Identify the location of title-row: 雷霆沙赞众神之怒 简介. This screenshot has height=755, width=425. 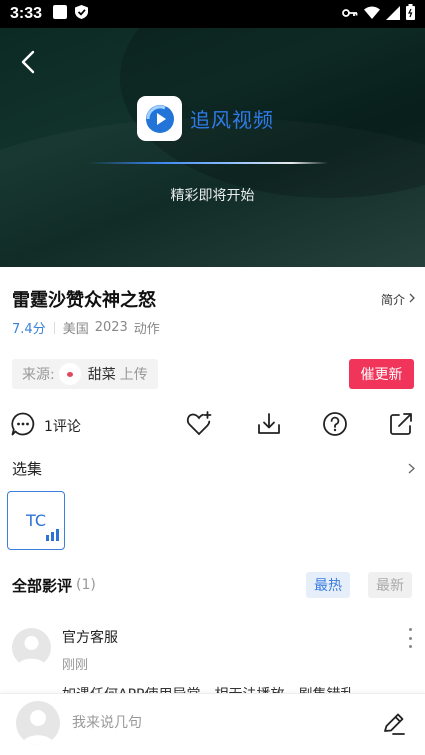
(213, 299).